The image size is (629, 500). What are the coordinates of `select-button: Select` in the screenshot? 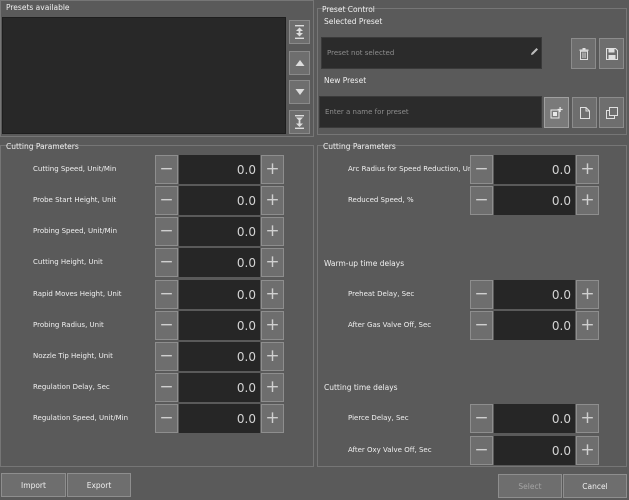 It's located at (530, 486).